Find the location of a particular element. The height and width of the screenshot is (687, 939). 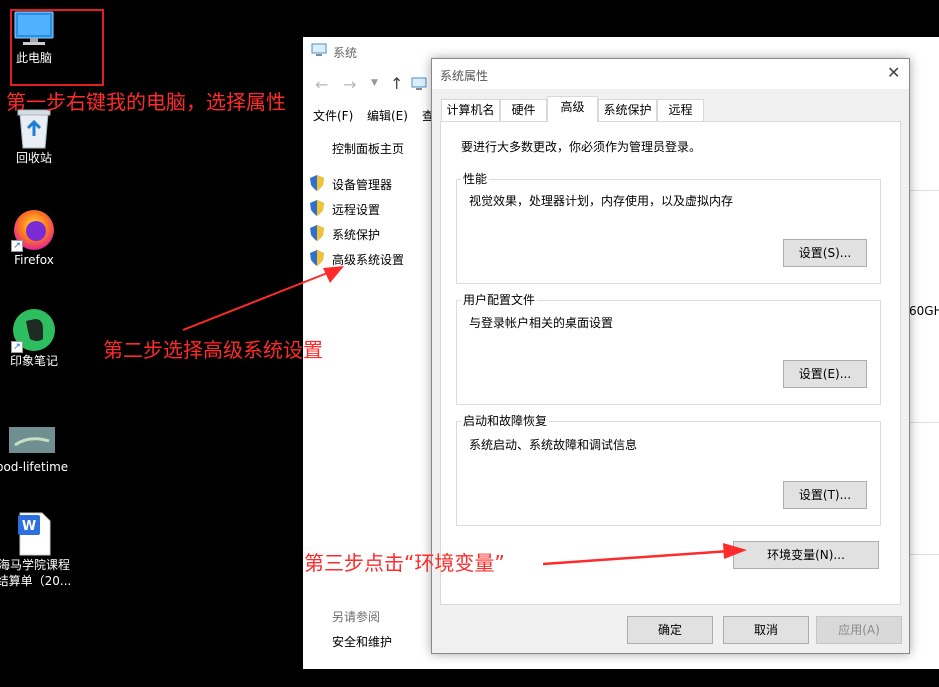

step3-arrowhead is located at coordinates (735, 551).